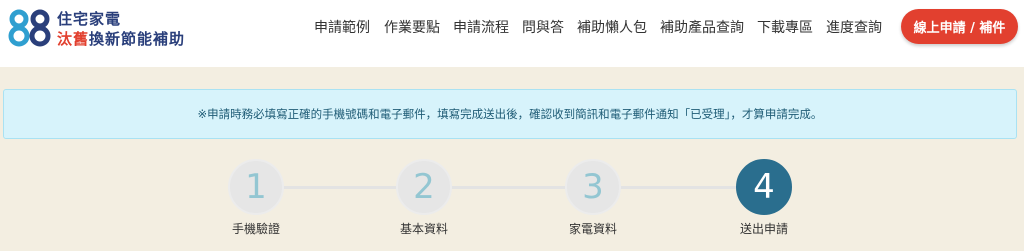 The height and width of the screenshot is (251, 1024). I want to click on step-3-label: 家電資料, so click(592, 229).